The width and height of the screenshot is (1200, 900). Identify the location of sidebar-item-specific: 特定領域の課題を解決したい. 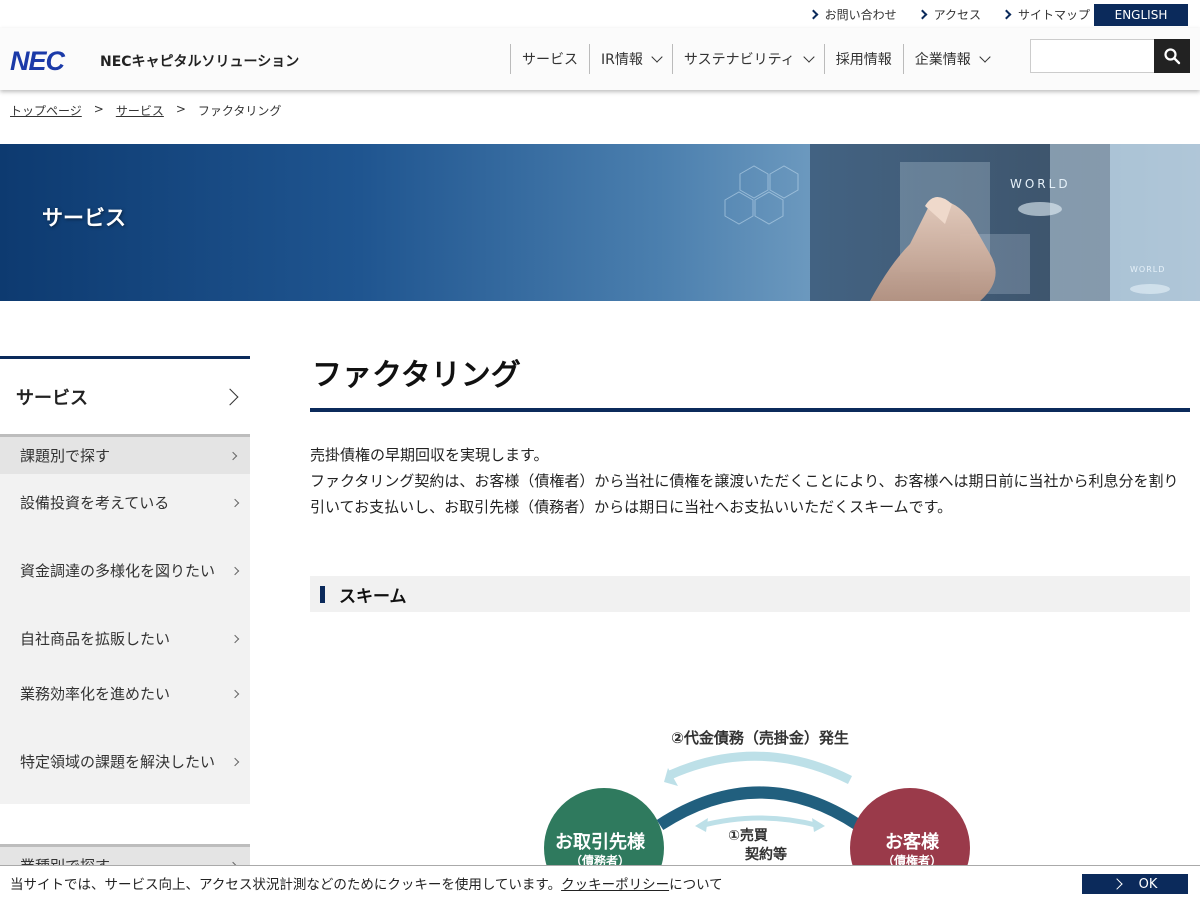
(125, 762).